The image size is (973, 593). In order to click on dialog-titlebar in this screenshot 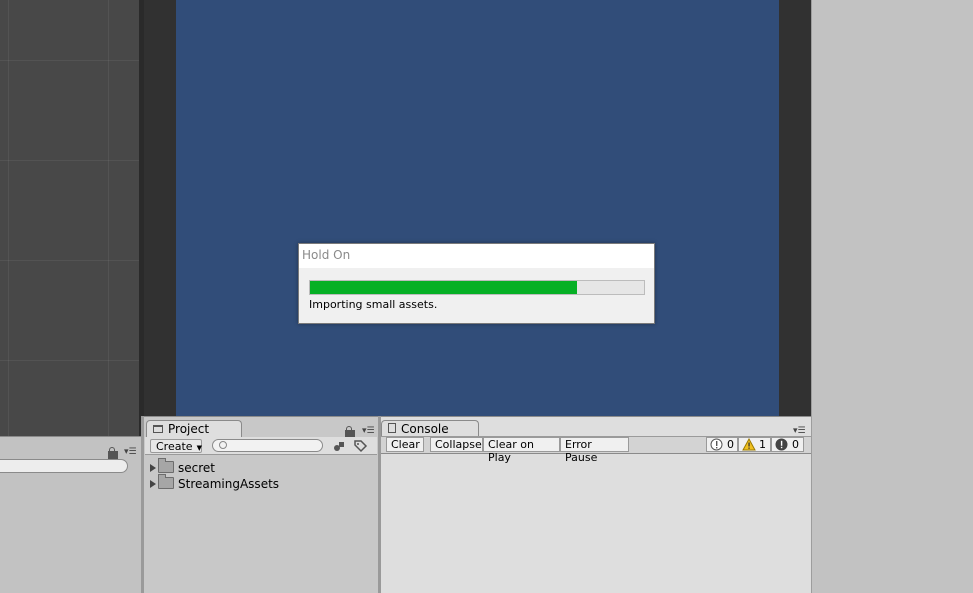, I will do `click(476, 256)`.